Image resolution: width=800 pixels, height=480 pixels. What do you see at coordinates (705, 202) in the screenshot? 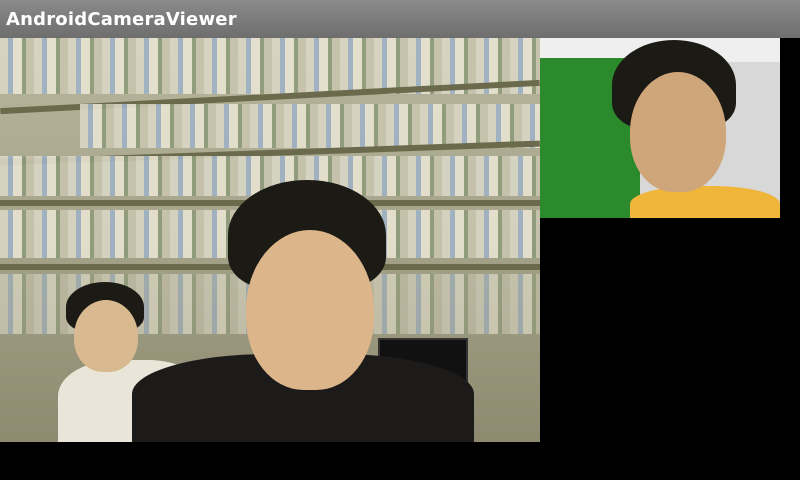
I see `person-shirt` at bounding box center [705, 202].